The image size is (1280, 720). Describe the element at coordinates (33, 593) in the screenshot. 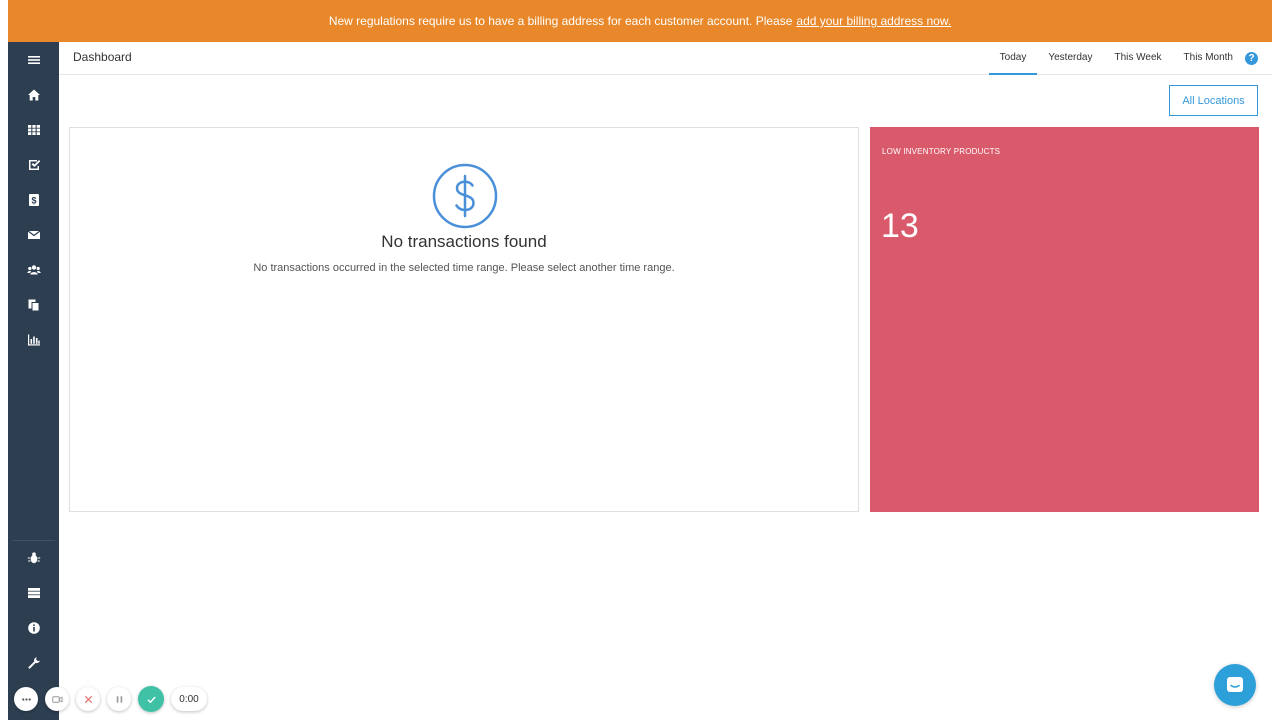

I see `server-icon` at that location.